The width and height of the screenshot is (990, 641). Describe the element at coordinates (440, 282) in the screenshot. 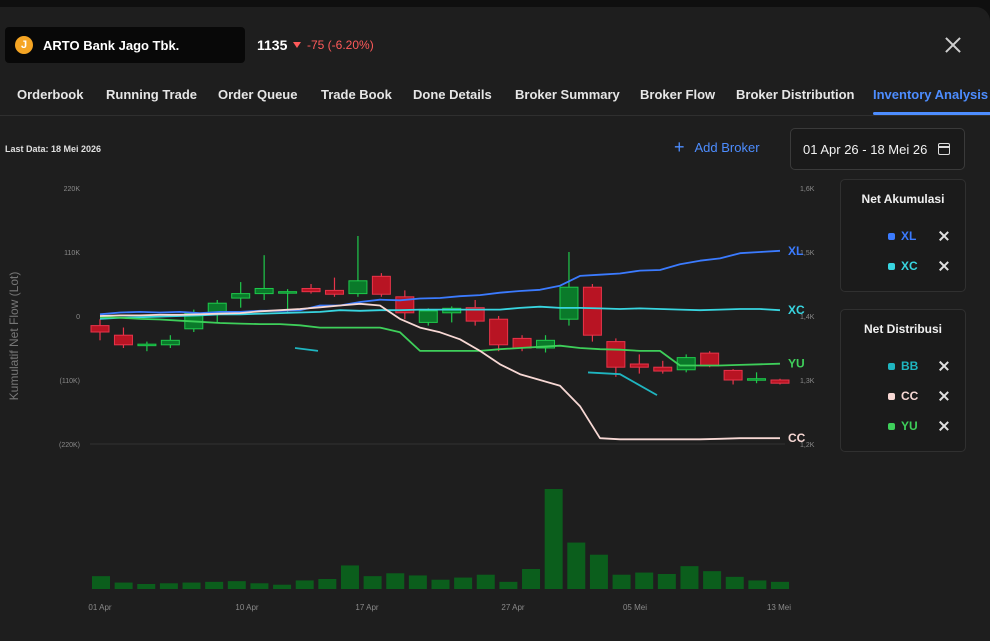

I see `series-line-xl` at that location.